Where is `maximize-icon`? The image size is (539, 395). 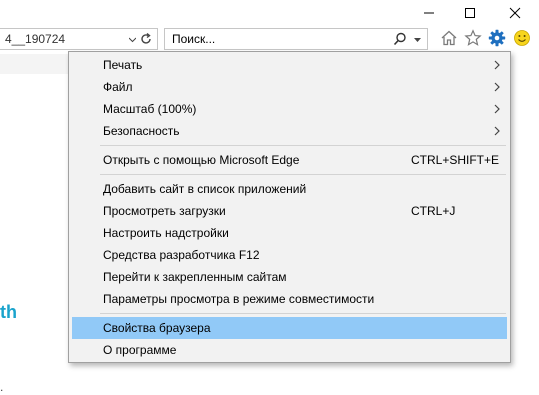
maximize-icon is located at coordinates (470, 13).